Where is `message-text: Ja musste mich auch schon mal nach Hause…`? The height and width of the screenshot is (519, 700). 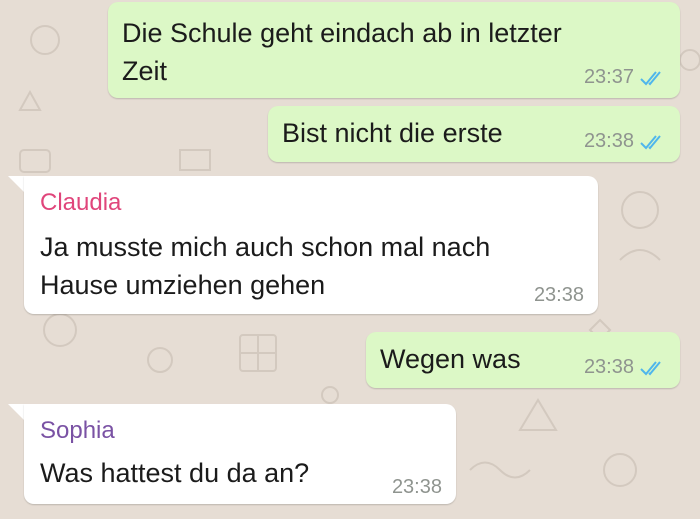 message-text: Ja musste mich auch schon mal nach Hause… is located at coordinates (265, 266).